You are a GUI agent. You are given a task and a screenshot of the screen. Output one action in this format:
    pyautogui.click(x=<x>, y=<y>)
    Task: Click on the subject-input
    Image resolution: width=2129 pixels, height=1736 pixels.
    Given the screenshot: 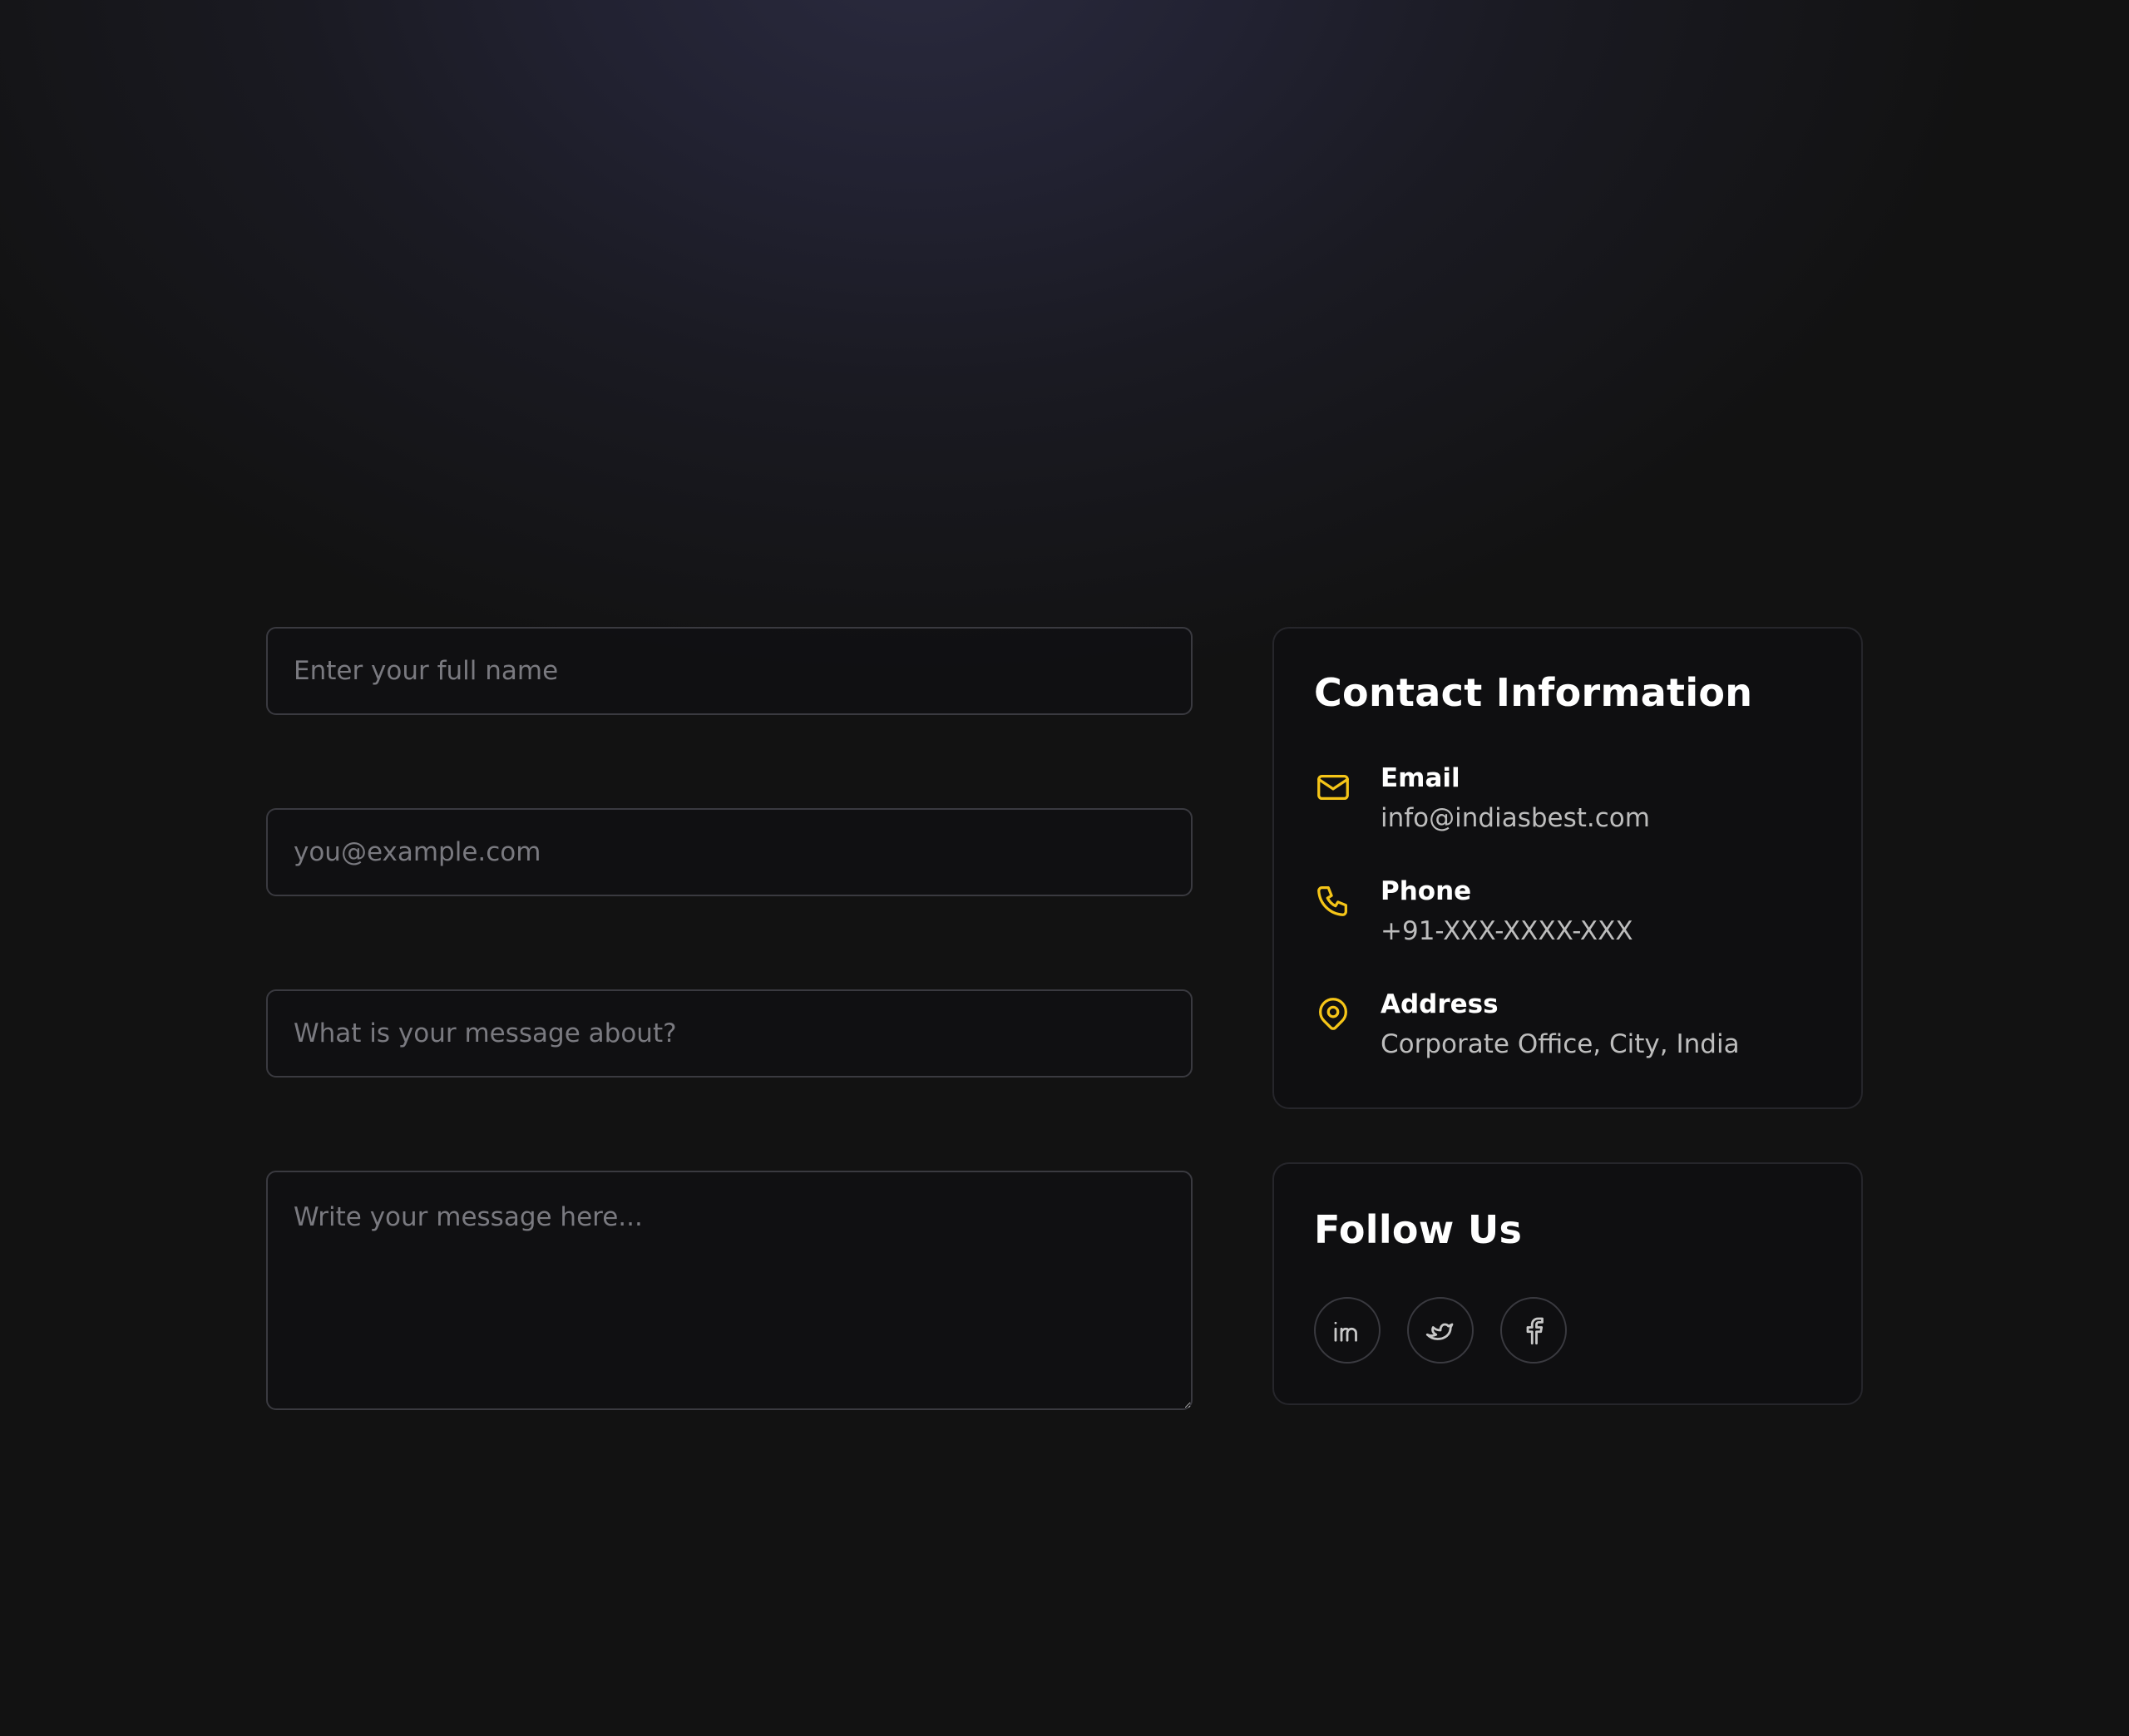 What is the action you would take?
    pyautogui.click(x=729, y=1033)
    